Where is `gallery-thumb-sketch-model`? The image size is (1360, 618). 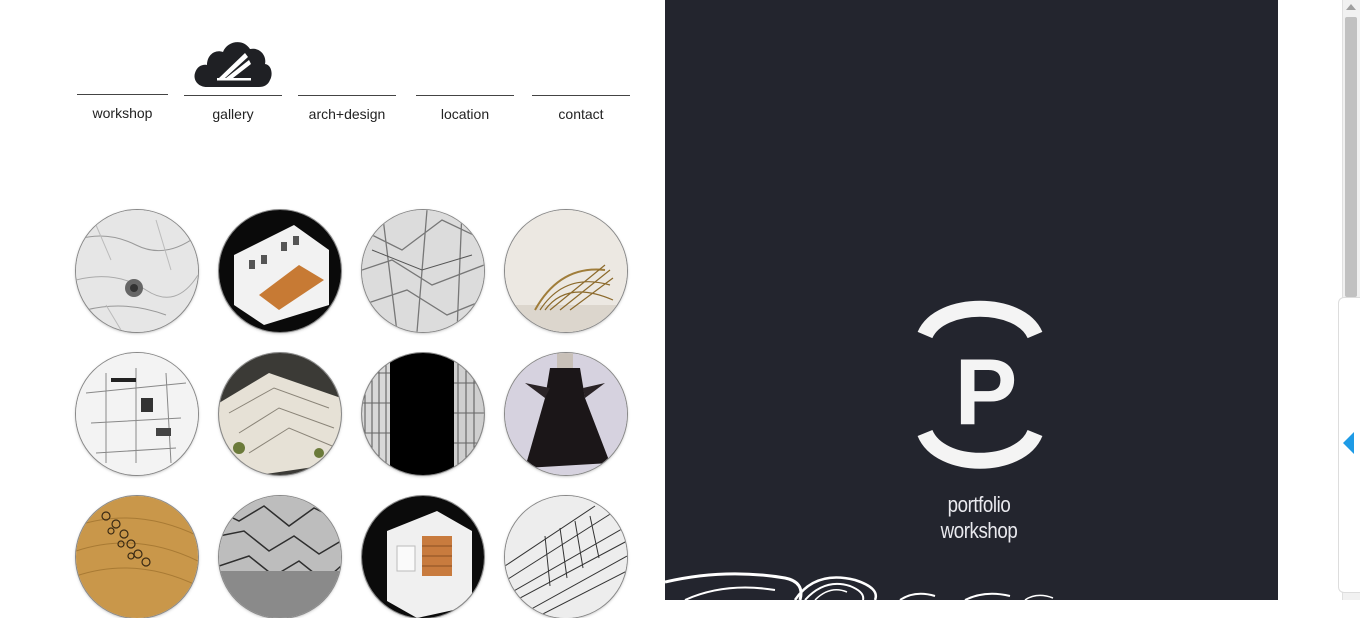
gallery-thumb-sketch-model is located at coordinates (137, 414).